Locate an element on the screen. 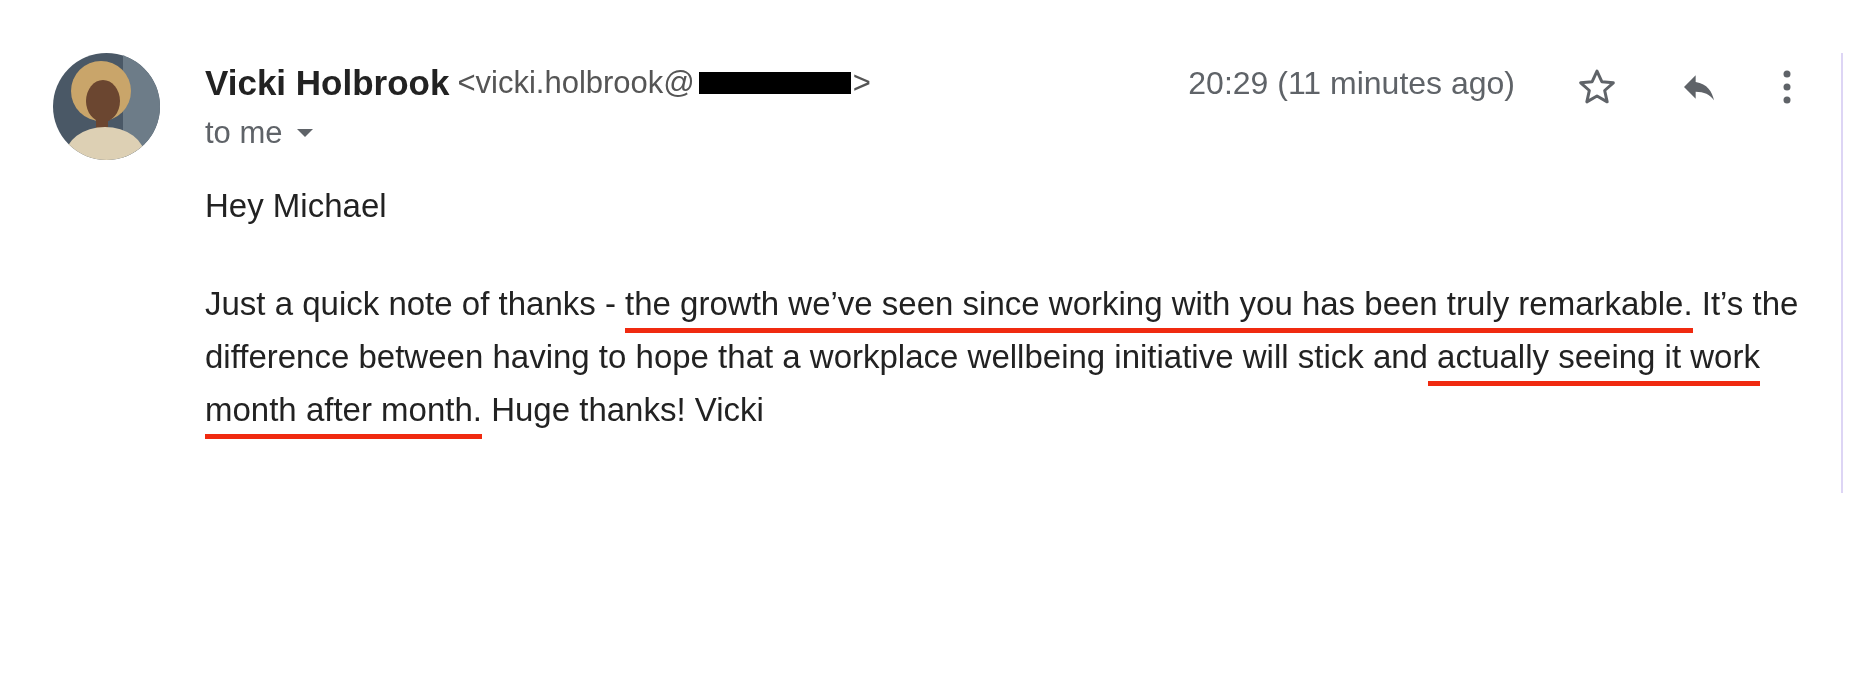 The image size is (1863, 699). timestamp: 20:29 (11 minutes ago) is located at coordinates (1351, 83).